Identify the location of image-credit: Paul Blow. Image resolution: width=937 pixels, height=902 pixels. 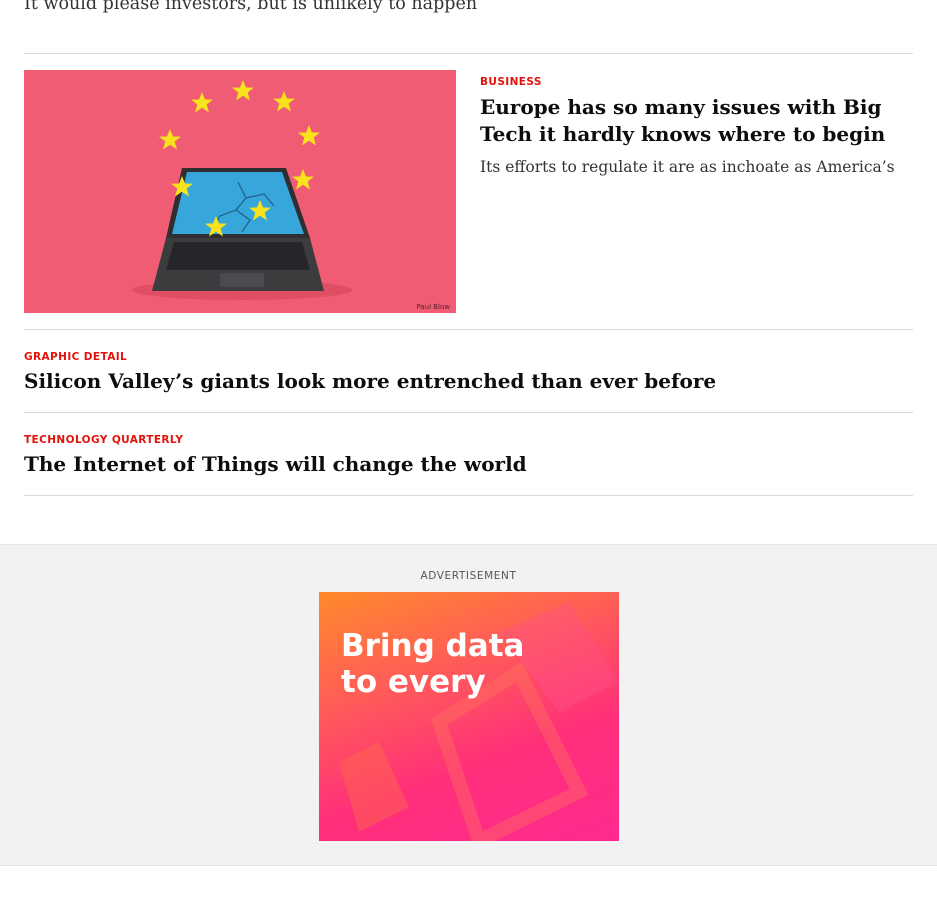
(433, 307).